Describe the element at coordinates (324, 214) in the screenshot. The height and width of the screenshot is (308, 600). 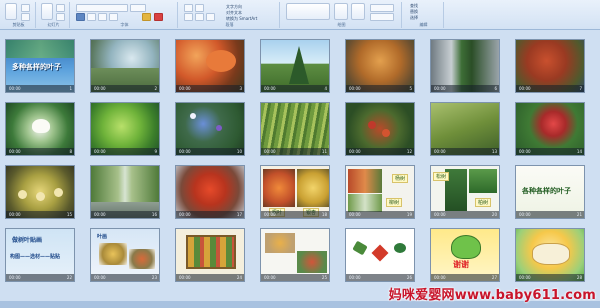
I see `slide-number: 18` at that location.